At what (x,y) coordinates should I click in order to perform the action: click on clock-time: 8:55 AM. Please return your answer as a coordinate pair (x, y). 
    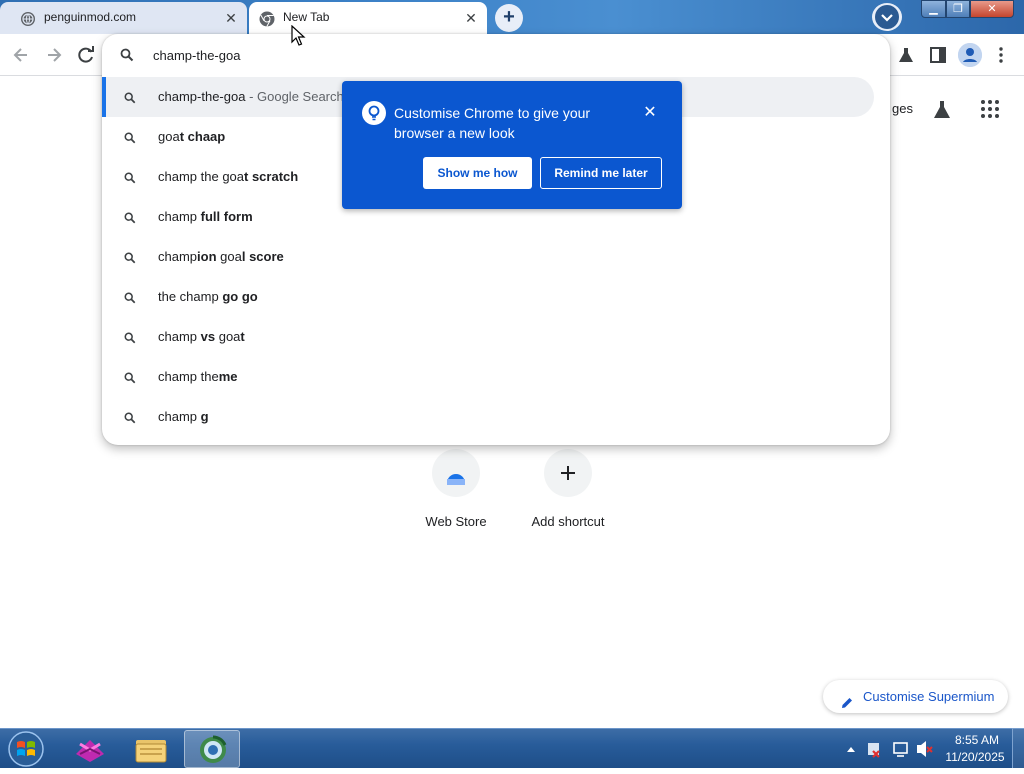
    Looking at the image, I should click on (977, 740).